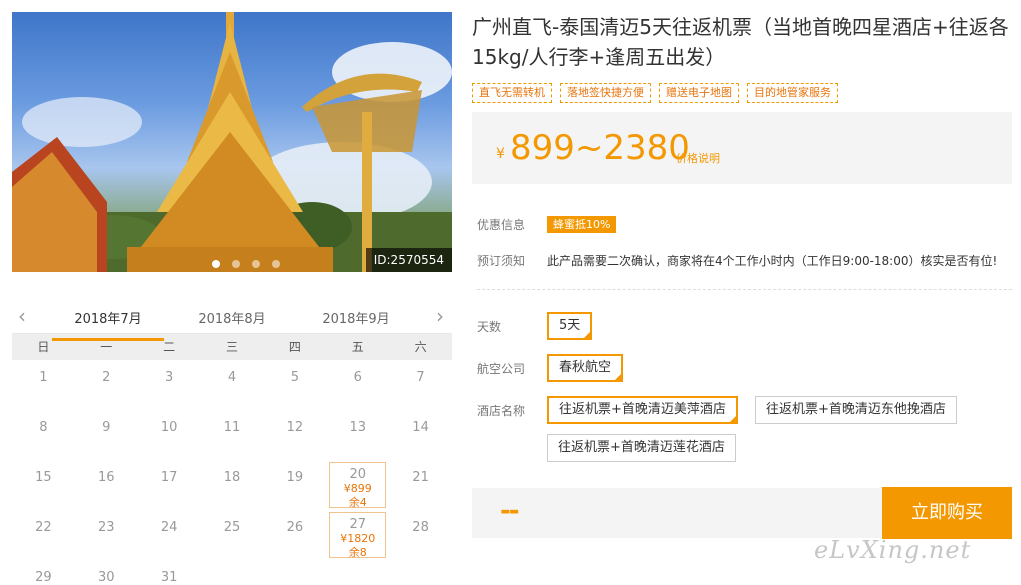 This screenshot has height=585, width=1021. What do you see at coordinates (698, 158) in the screenshot?
I see `price-note-link: 价格说明` at bounding box center [698, 158].